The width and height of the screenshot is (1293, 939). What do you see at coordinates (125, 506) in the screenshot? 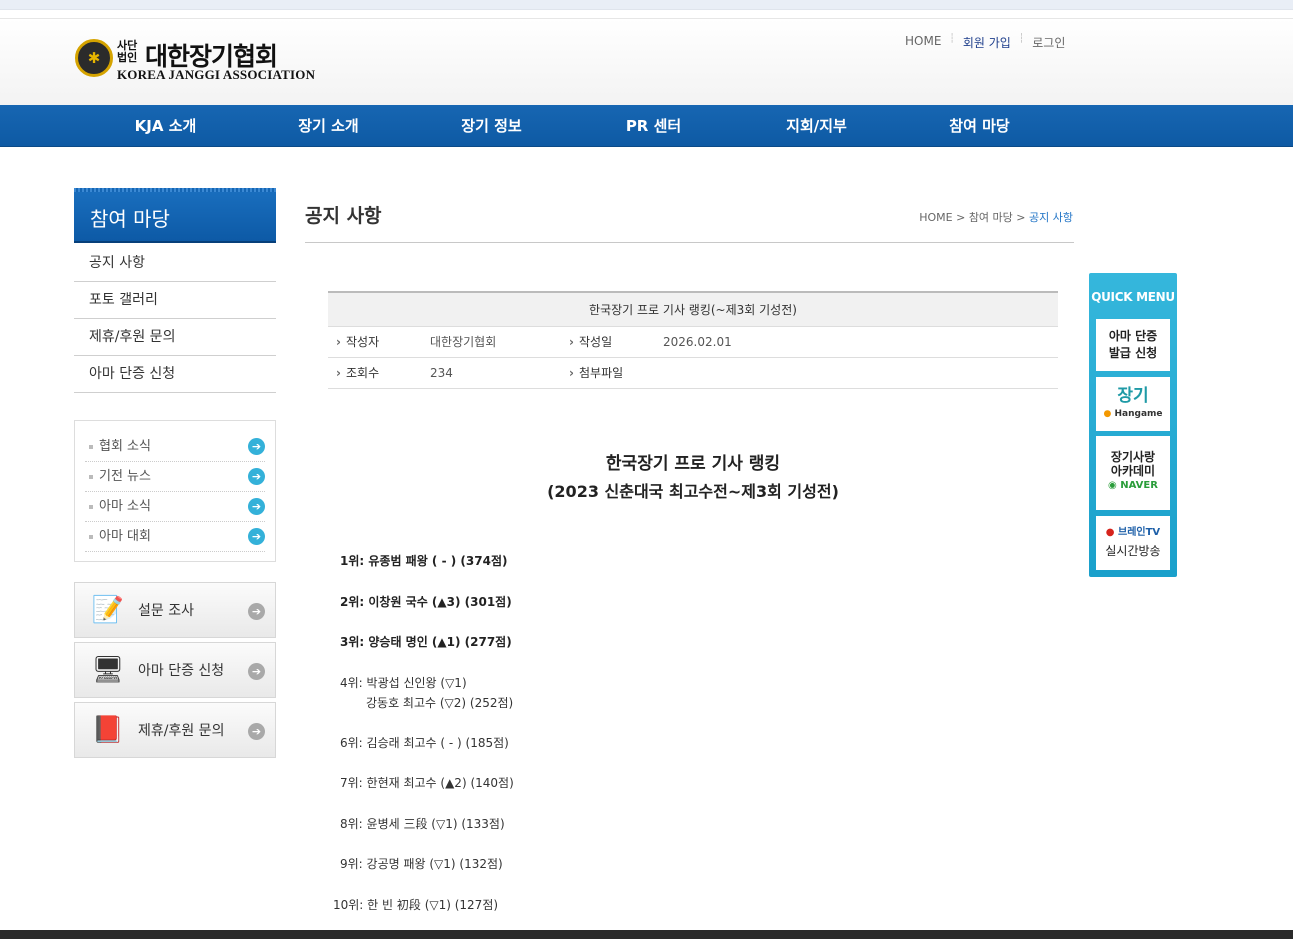
I see `news-link-label: 아마 소식` at bounding box center [125, 506].